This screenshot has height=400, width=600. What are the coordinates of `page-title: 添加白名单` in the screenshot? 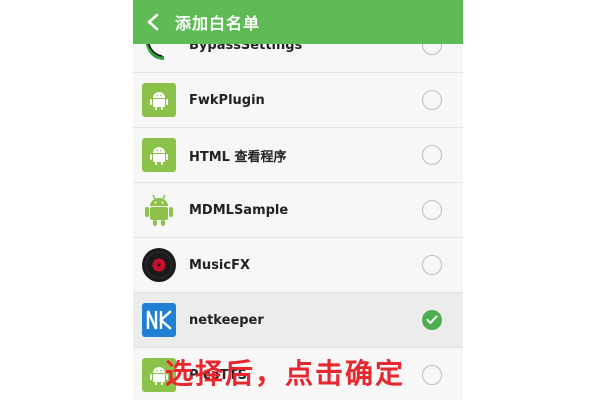 It's located at (218, 23).